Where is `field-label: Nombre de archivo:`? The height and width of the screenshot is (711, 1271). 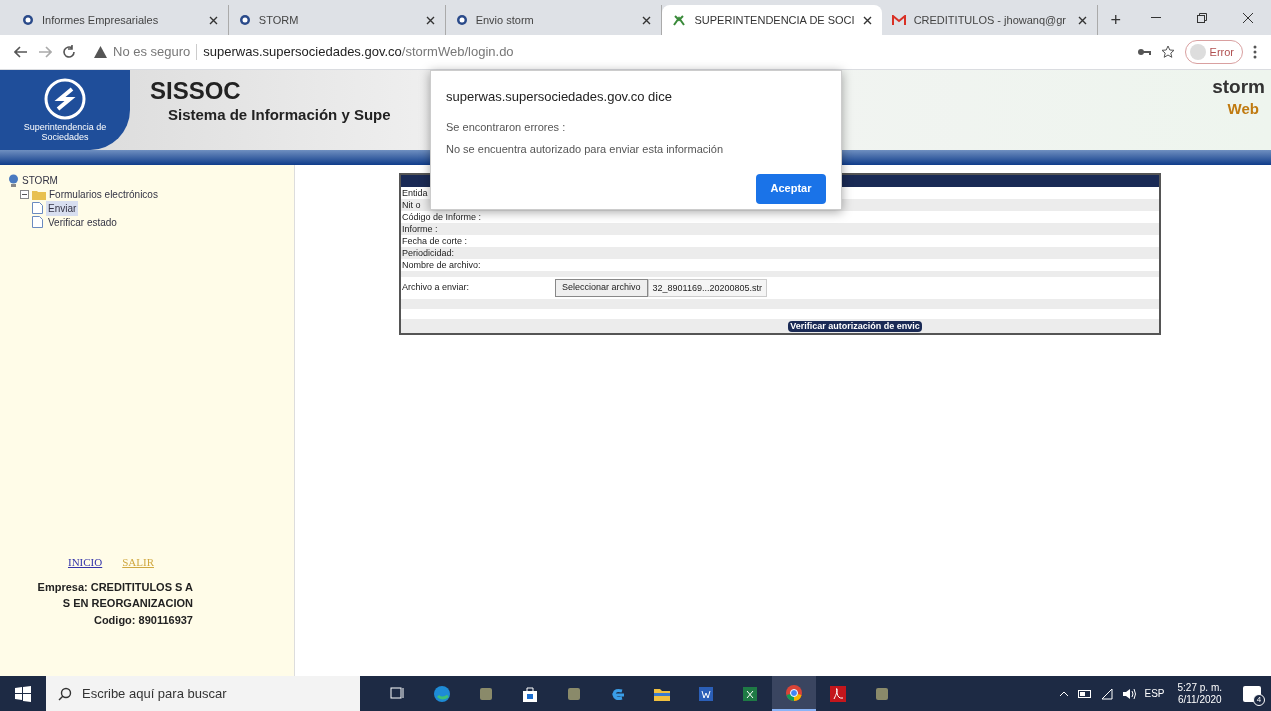 field-label: Nombre de archivo: is located at coordinates (441, 265).